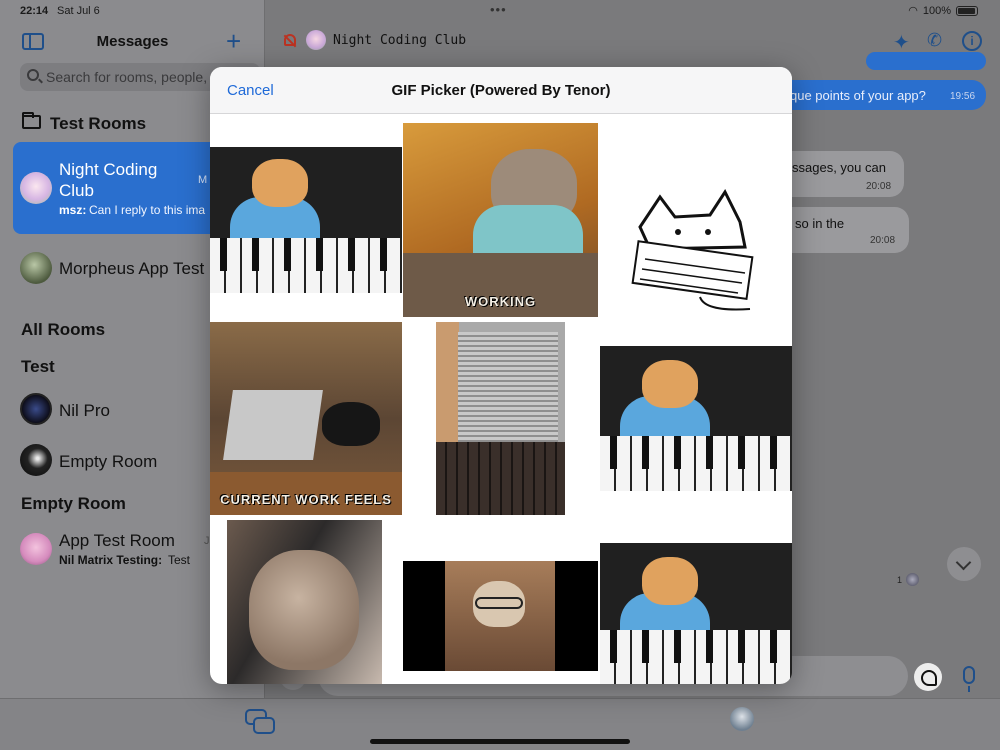 The image size is (1000, 750). What do you see at coordinates (839, 167) in the screenshot?
I see `message-text: ssages, you can` at bounding box center [839, 167].